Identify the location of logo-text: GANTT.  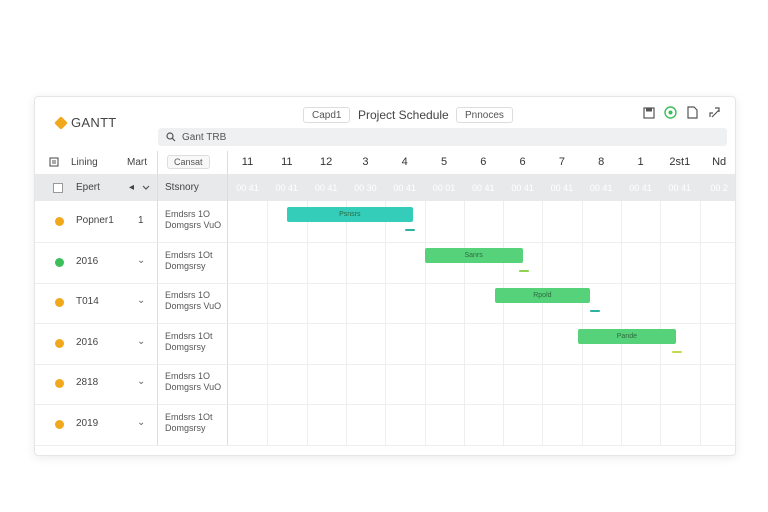
(94, 122).